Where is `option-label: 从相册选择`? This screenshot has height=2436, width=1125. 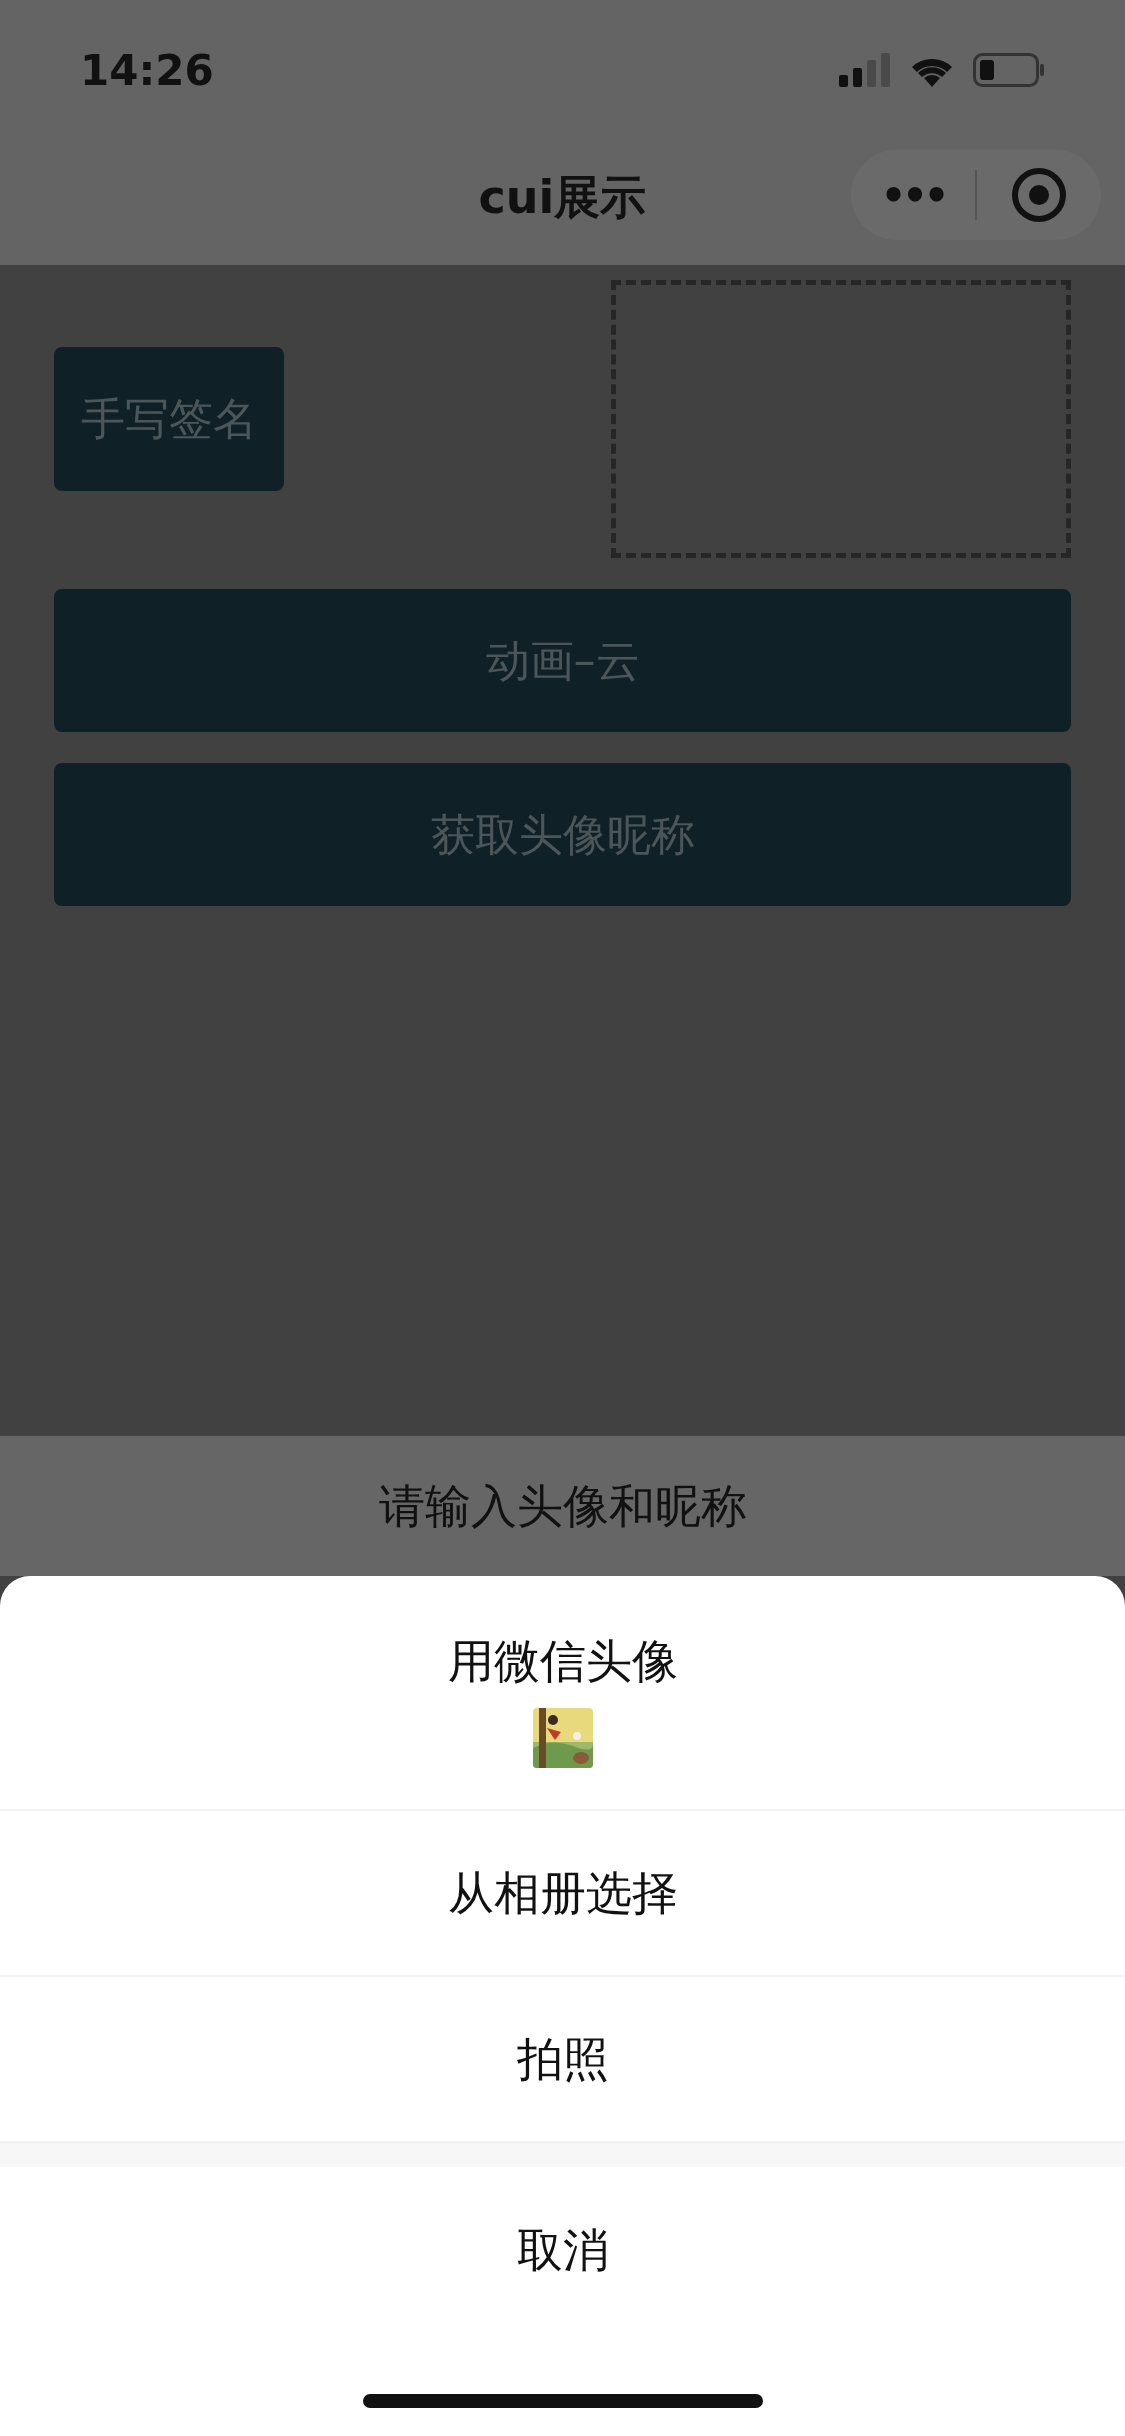 option-label: 从相册选择 is located at coordinates (562, 1893).